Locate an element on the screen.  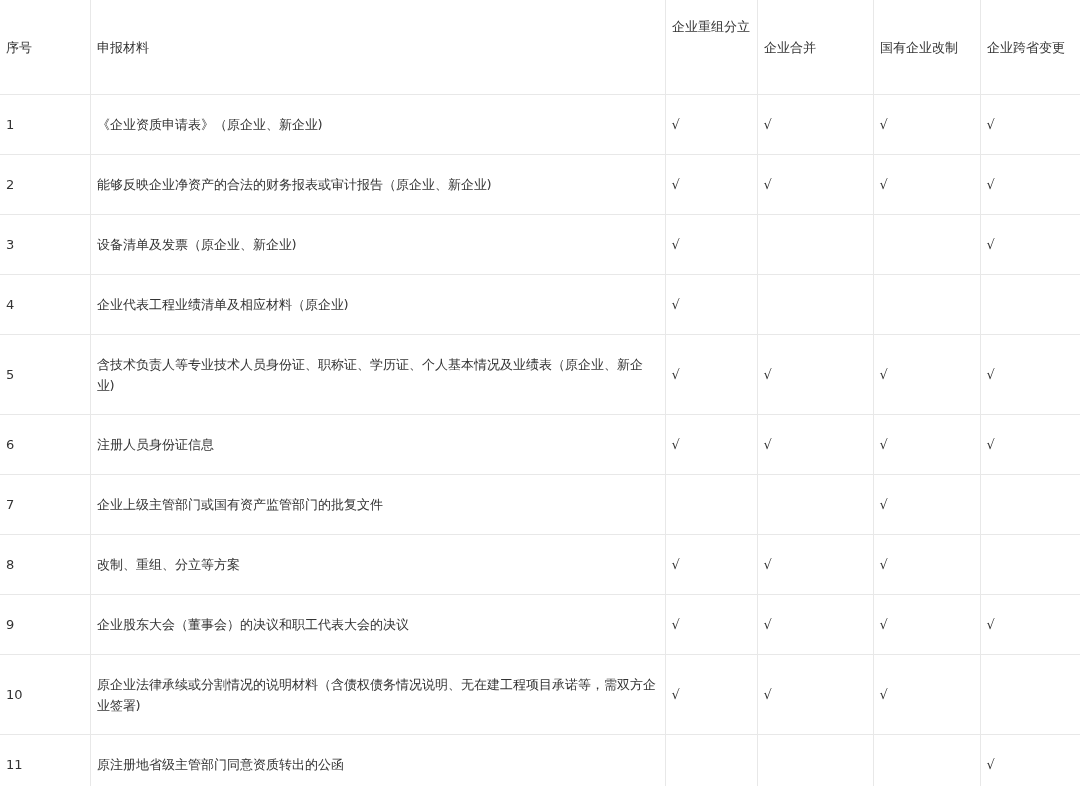
column-header: 企业合并 is located at coordinates (815, 47).